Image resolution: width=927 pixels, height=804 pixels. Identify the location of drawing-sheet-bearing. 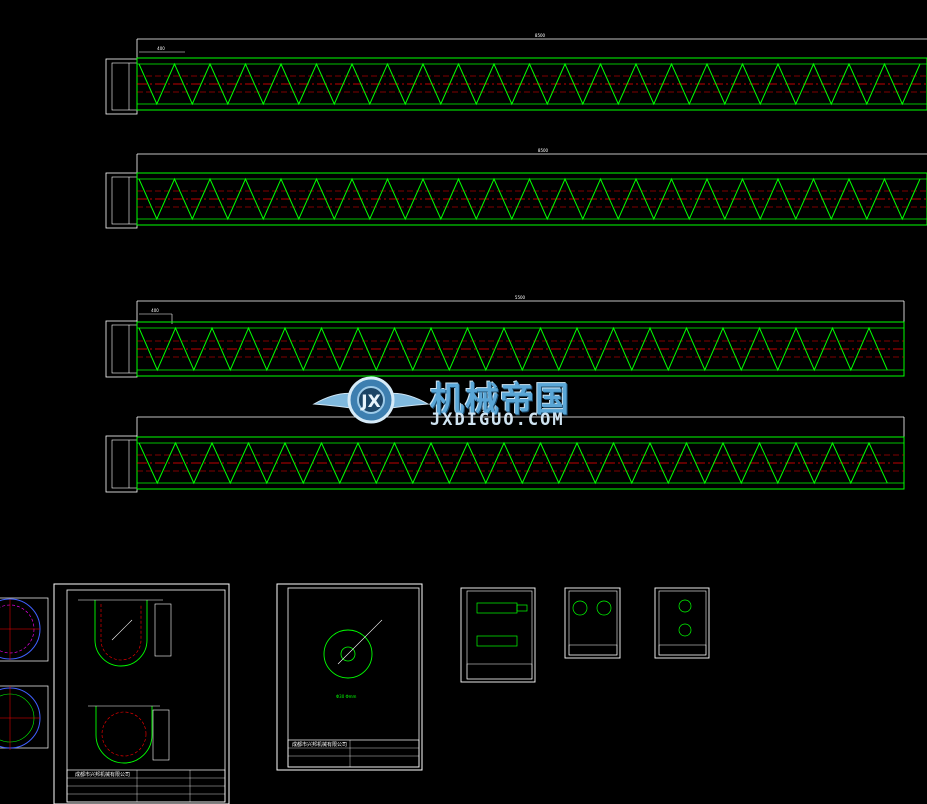
(592, 623).